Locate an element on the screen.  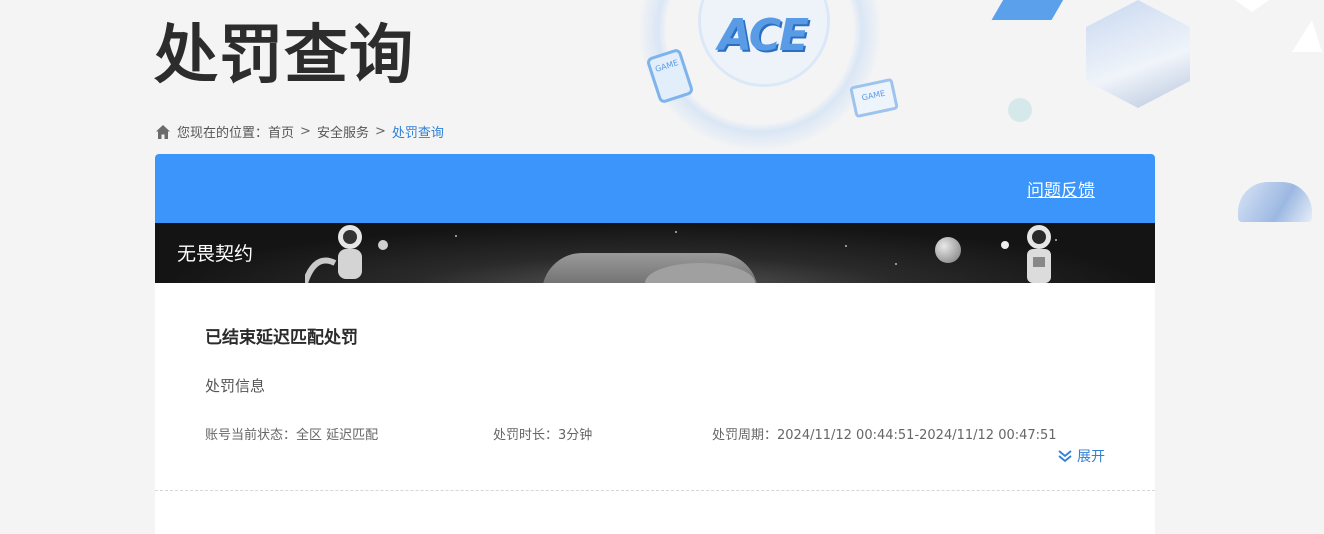
account-status: 账号当前状态：全区 延迟匹配 is located at coordinates (292, 435).